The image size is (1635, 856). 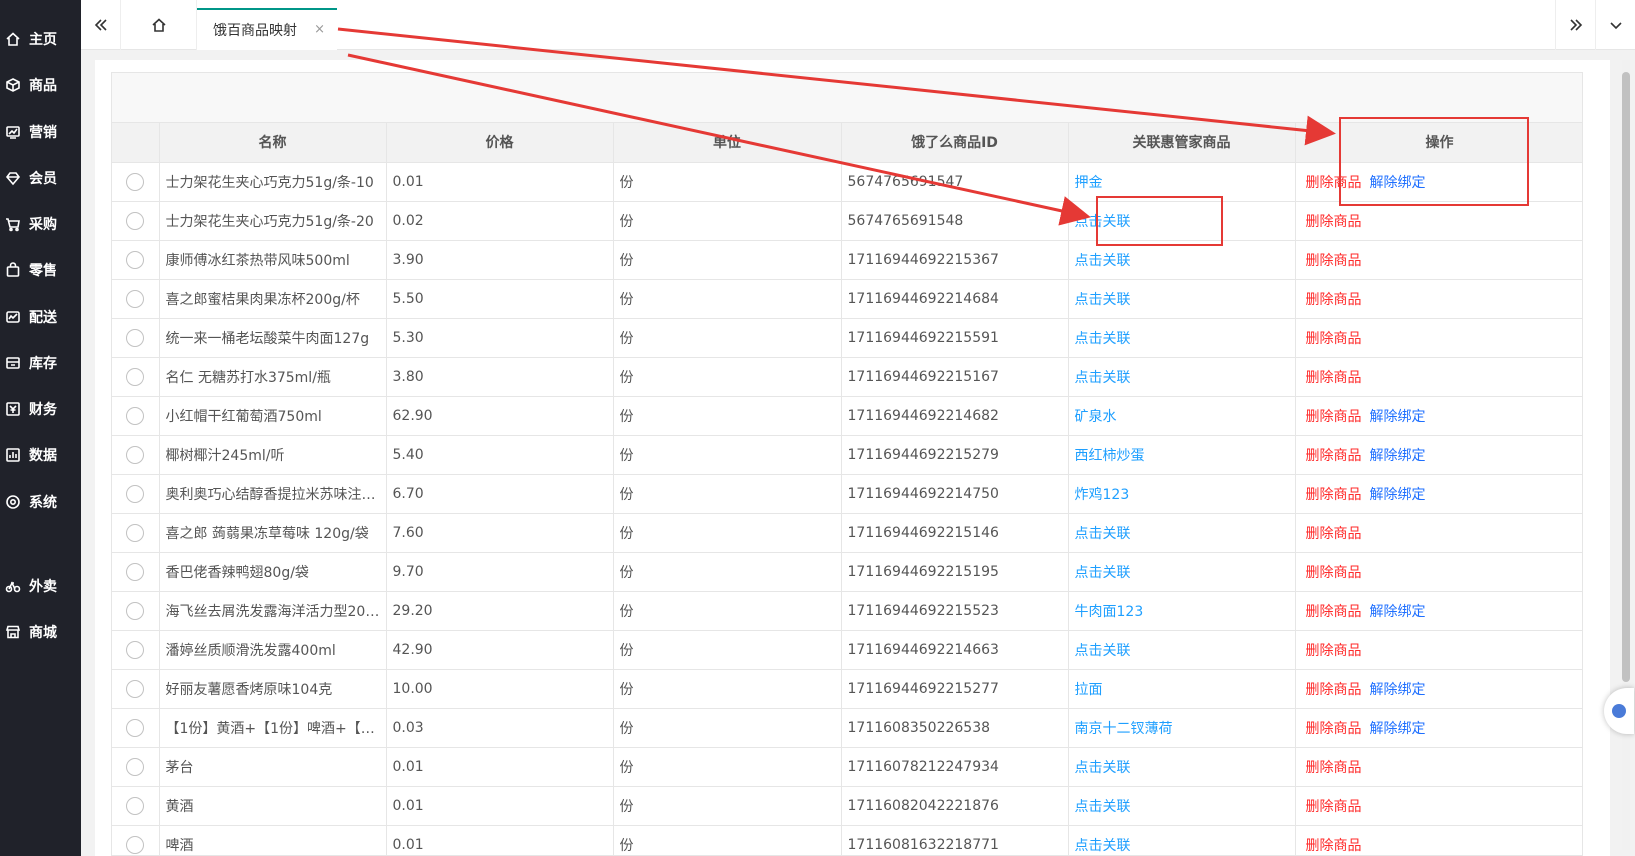 I want to click on header-select, so click(x=136, y=143).